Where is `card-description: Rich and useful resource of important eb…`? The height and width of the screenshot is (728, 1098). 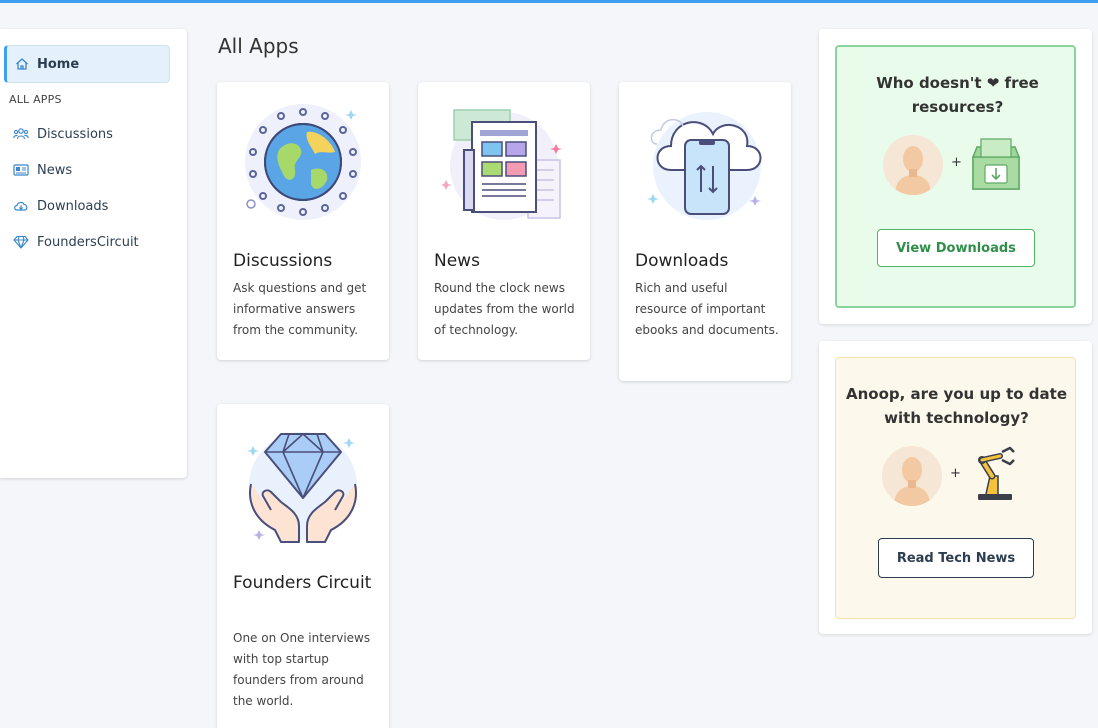 card-description: Rich and useful resource of important eb… is located at coordinates (707, 309).